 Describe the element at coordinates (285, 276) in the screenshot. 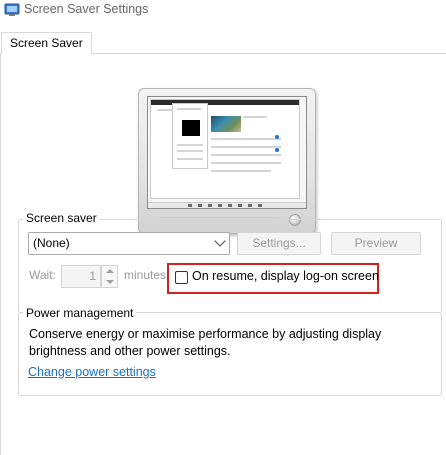

I see `resume-logon-label: On resume, display log-on screen` at that location.